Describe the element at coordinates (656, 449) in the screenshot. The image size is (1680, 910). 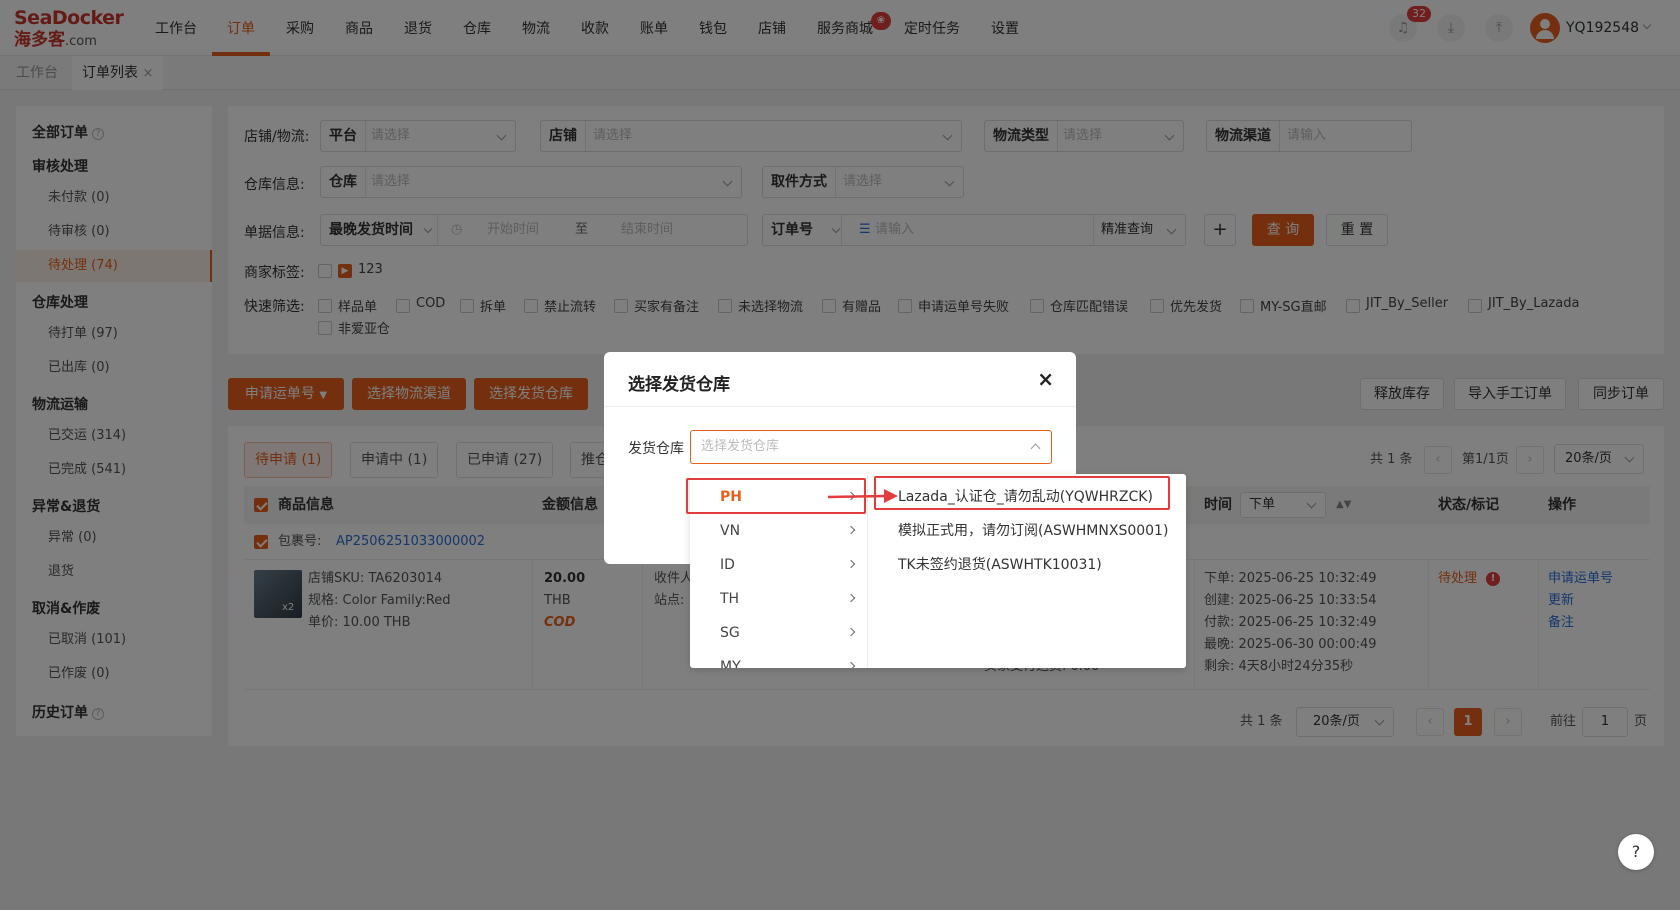
I see `warehouse-field-label: 发货仓库` at that location.